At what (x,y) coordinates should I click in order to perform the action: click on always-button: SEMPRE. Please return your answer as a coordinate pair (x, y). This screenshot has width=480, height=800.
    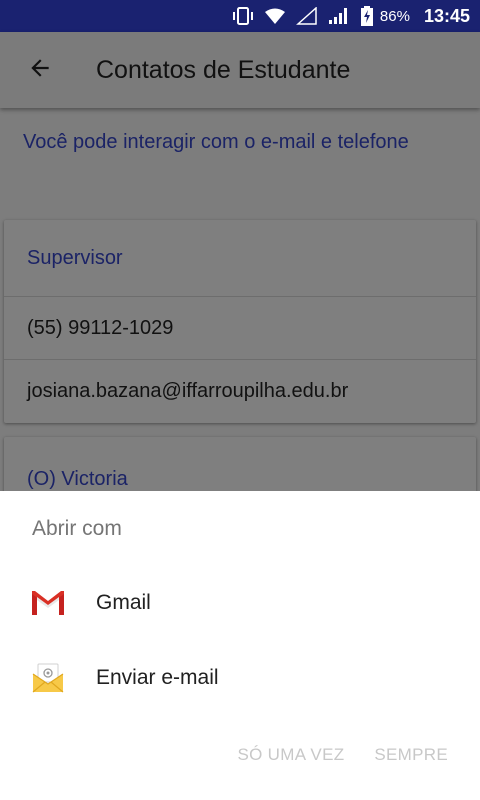
    Looking at the image, I should click on (411, 755).